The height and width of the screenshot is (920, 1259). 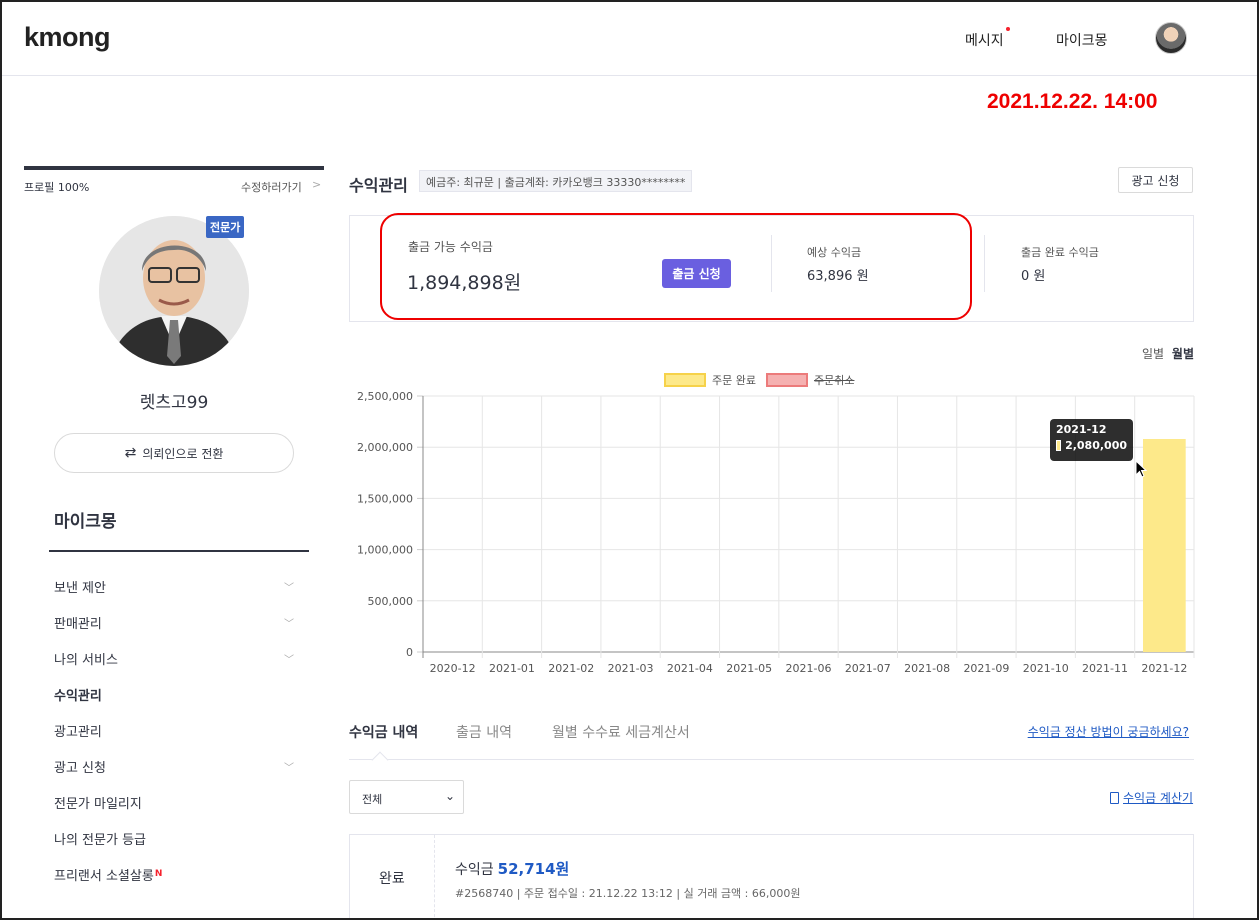 I want to click on period-monthly-button: 월별, so click(x=1183, y=354).